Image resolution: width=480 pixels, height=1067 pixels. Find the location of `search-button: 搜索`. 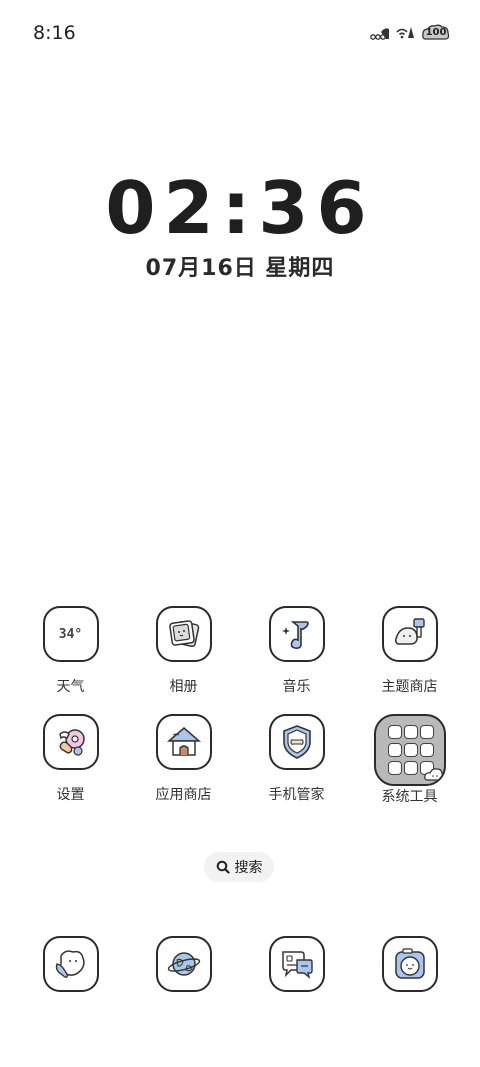

search-button: 搜索 is located at coordinates (239, 867).